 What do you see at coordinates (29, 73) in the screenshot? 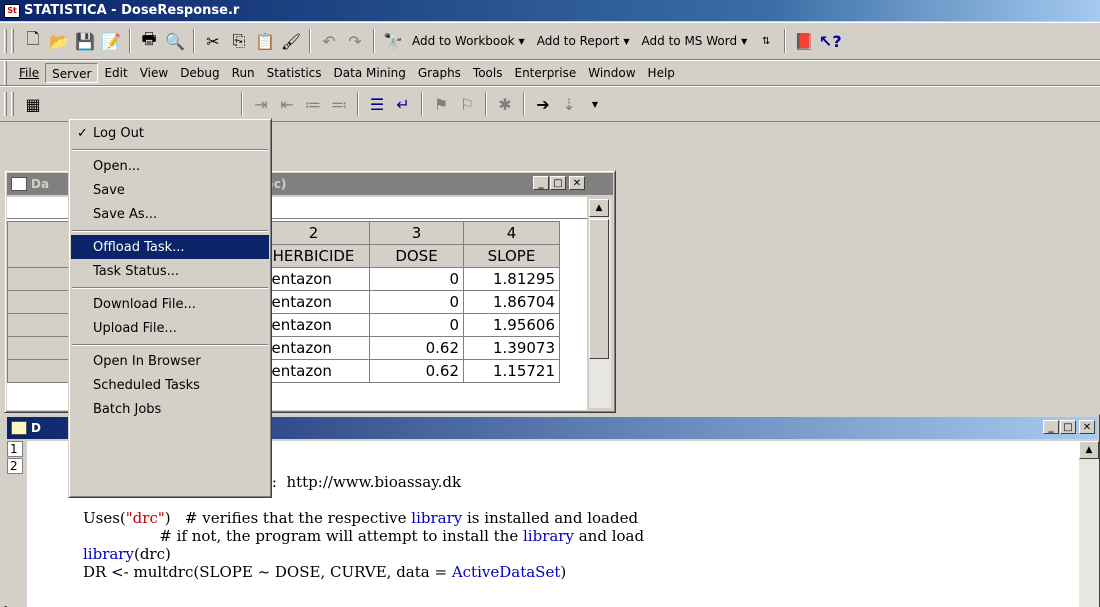
I see `menu-file: File` at bounding box center [29, 73].